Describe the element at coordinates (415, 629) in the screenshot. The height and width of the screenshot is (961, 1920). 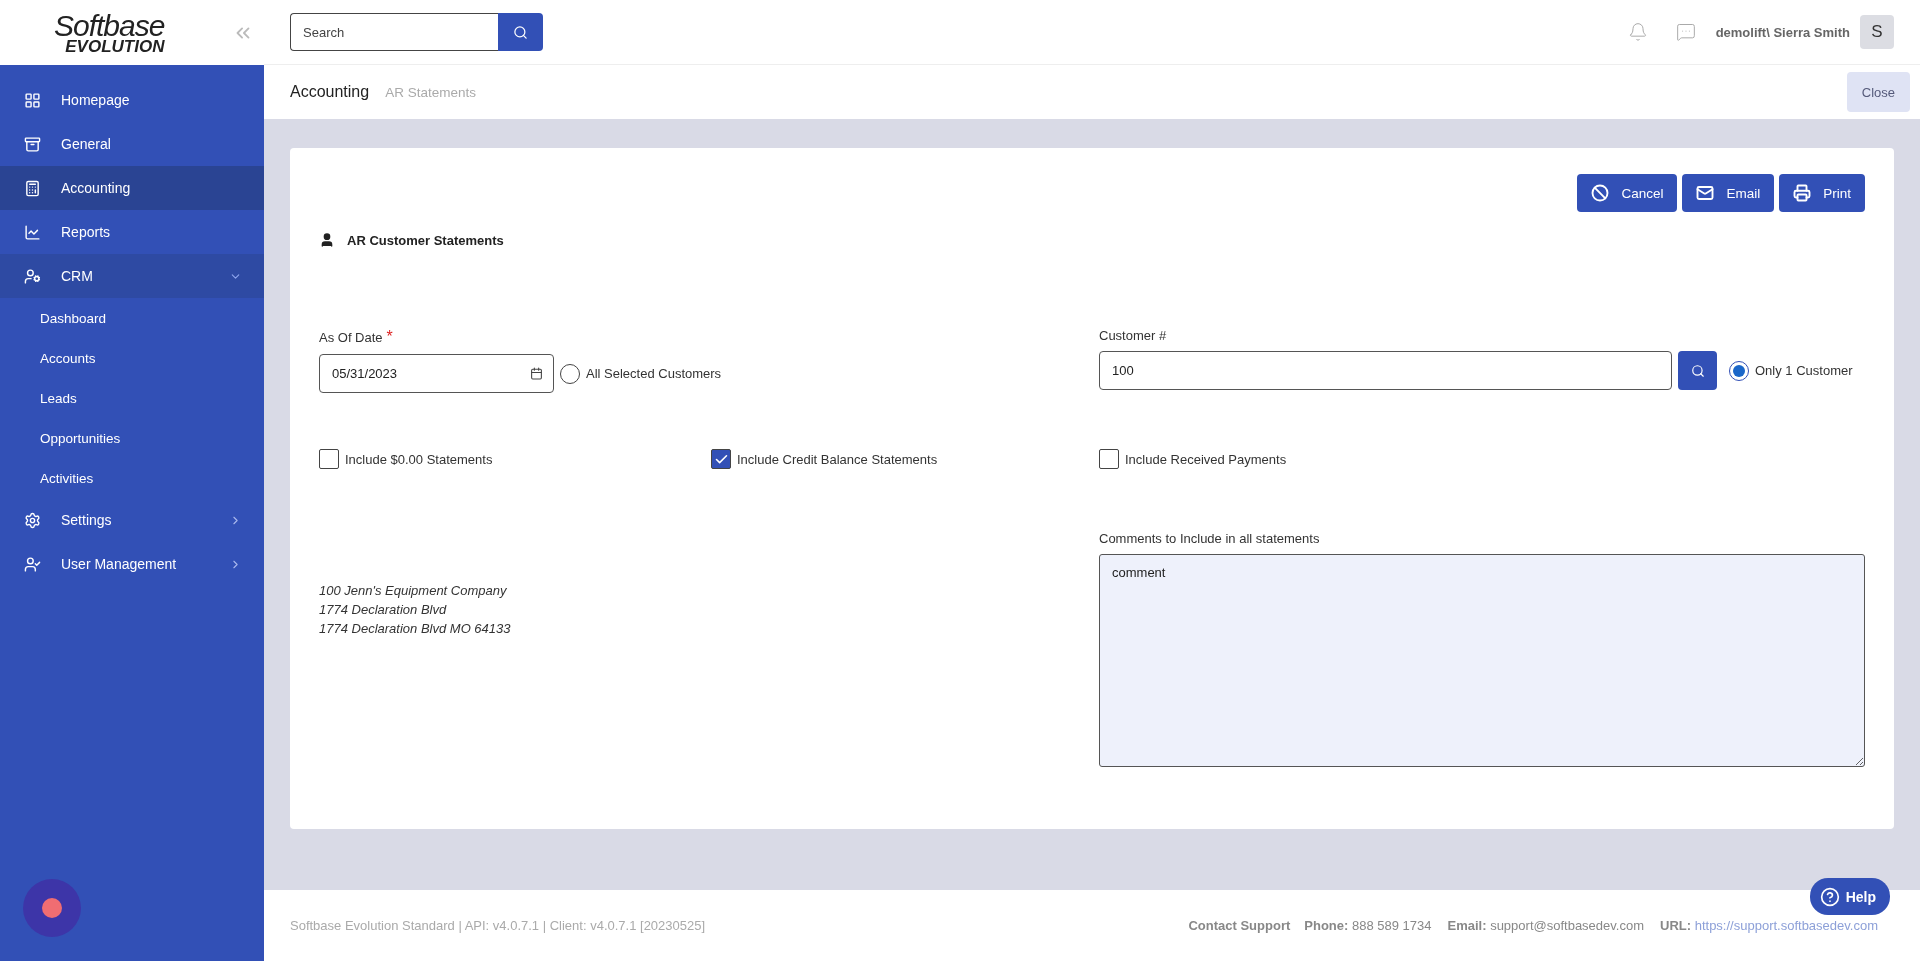
I see `address-line: 1774 Declaration Blvd MO 64133` at that location.